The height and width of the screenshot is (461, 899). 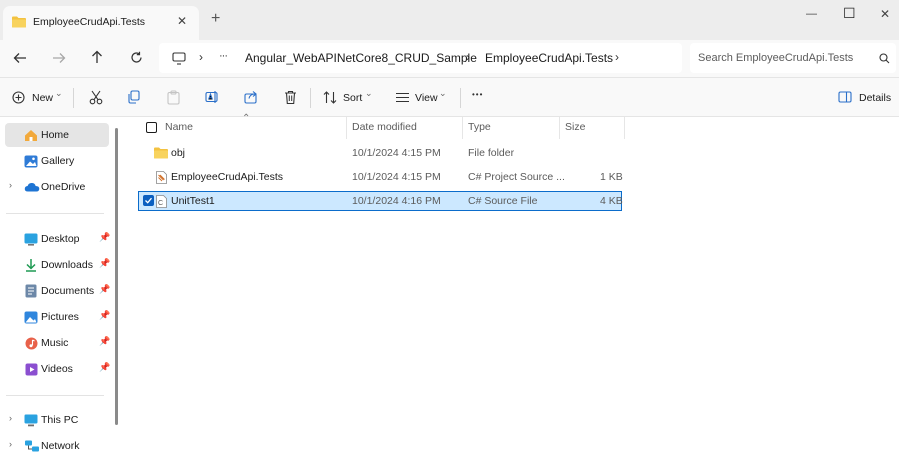 I want to click on cloud-icon, so click(x=32, y=187).